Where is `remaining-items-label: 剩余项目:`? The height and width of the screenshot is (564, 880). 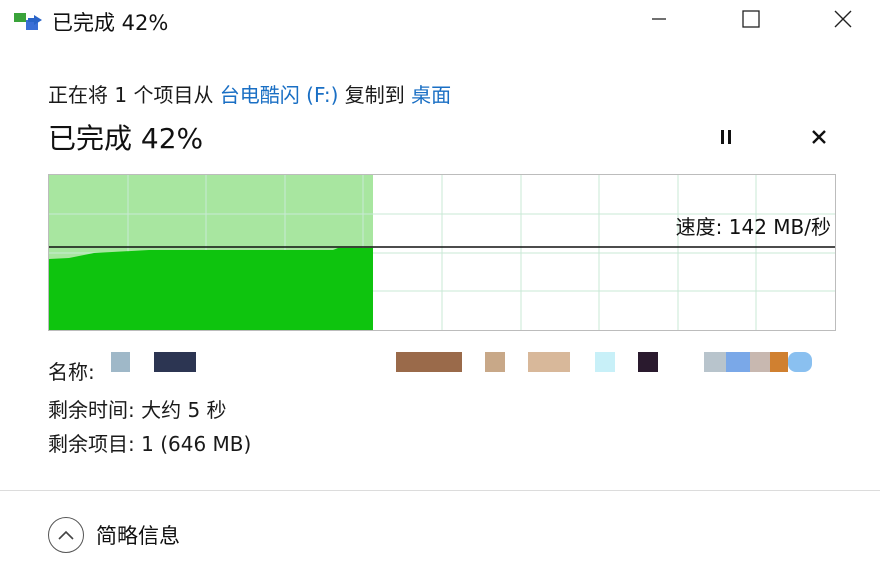
remaining-items-label: 剩余项目: is located at coordinates (91, 444).